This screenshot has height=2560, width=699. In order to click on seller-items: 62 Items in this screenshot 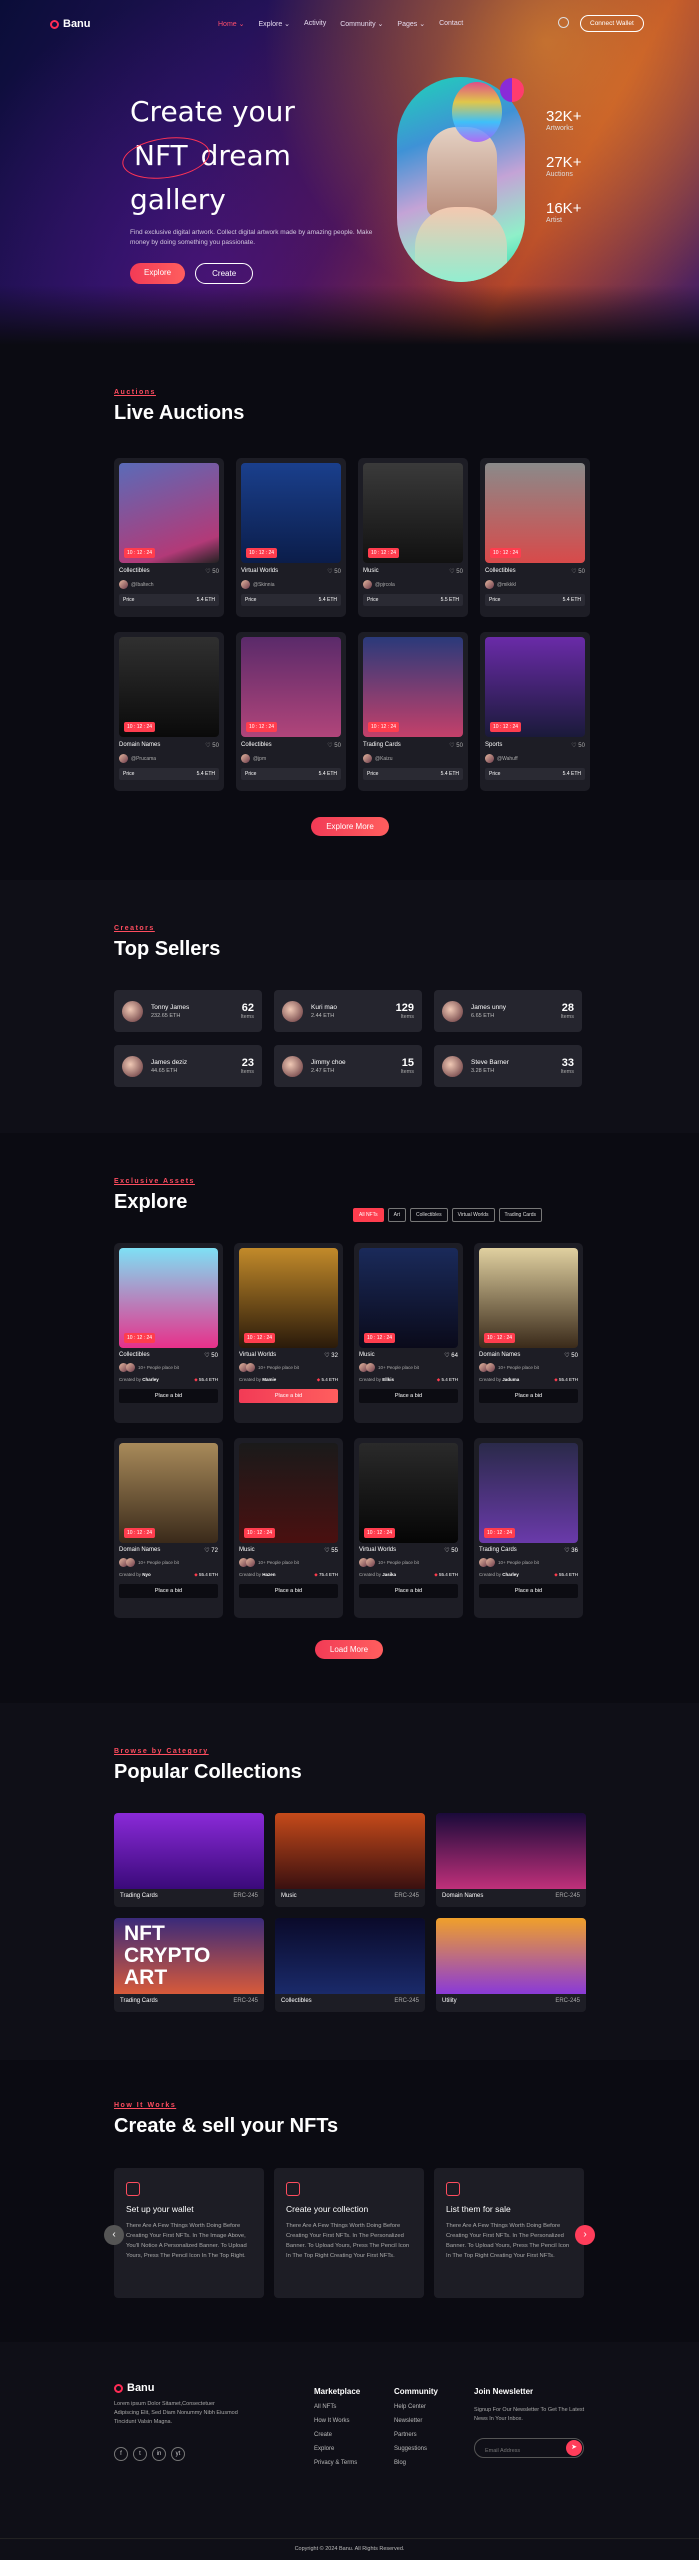, I will do `click(247, 1011)`.